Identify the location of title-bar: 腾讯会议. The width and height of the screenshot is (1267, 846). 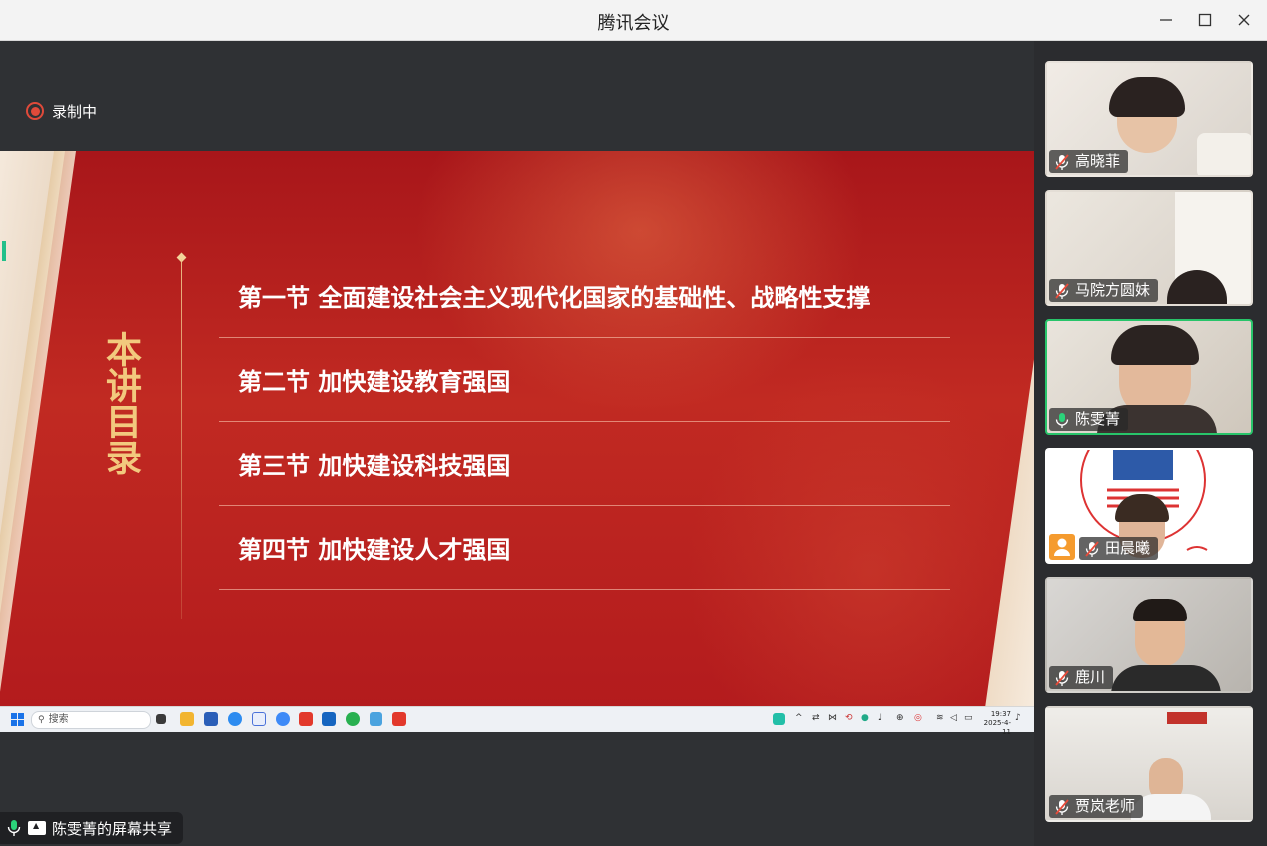
(633, 20).